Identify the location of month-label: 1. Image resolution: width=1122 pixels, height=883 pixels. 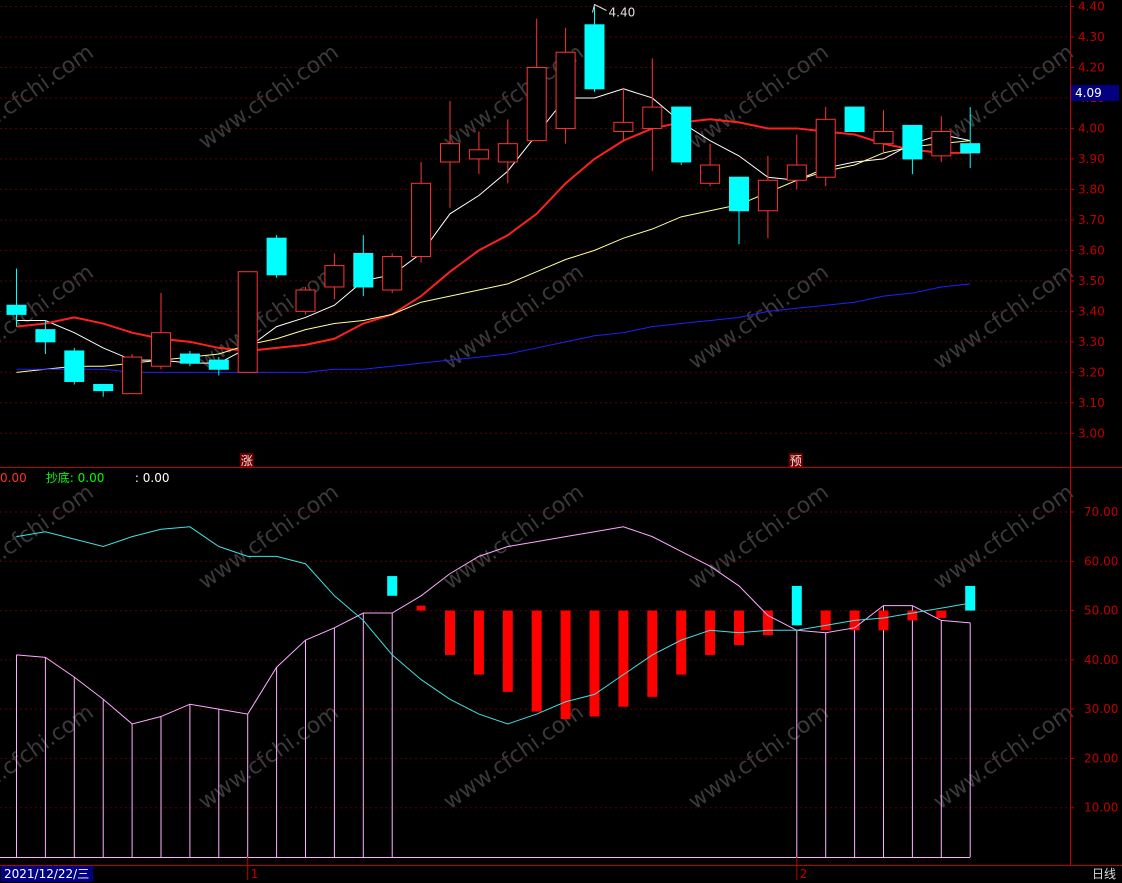
(255, 874).